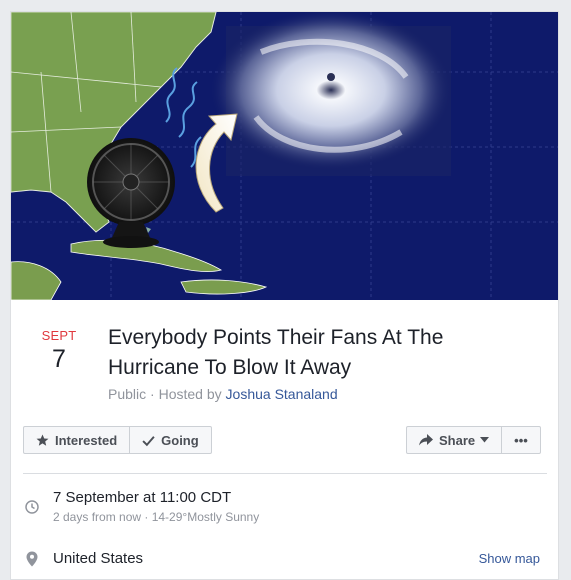 This screenshot has height=580, width=571. I want to click on going-label: Going, so click(180, 440).